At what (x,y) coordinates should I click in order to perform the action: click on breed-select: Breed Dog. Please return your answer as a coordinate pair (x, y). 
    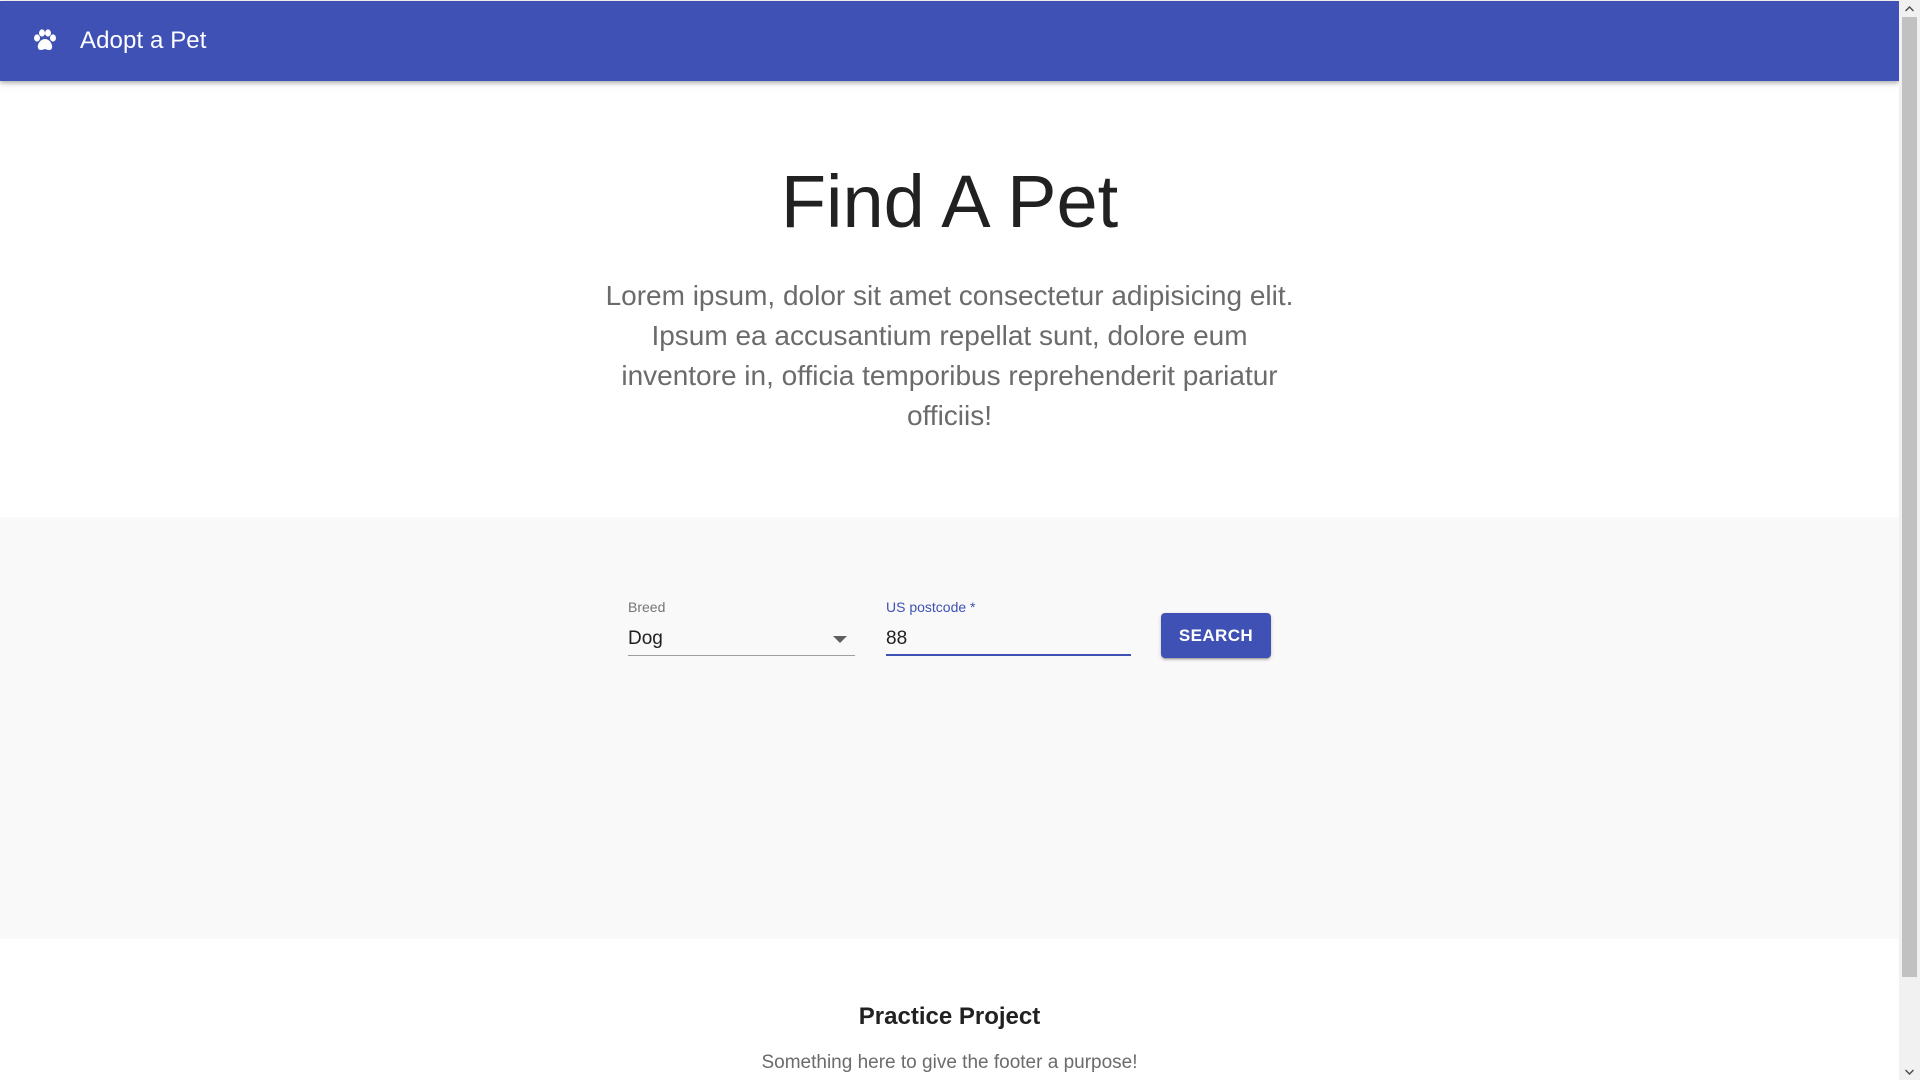
    Looking at the image, I should click on (741, 627).